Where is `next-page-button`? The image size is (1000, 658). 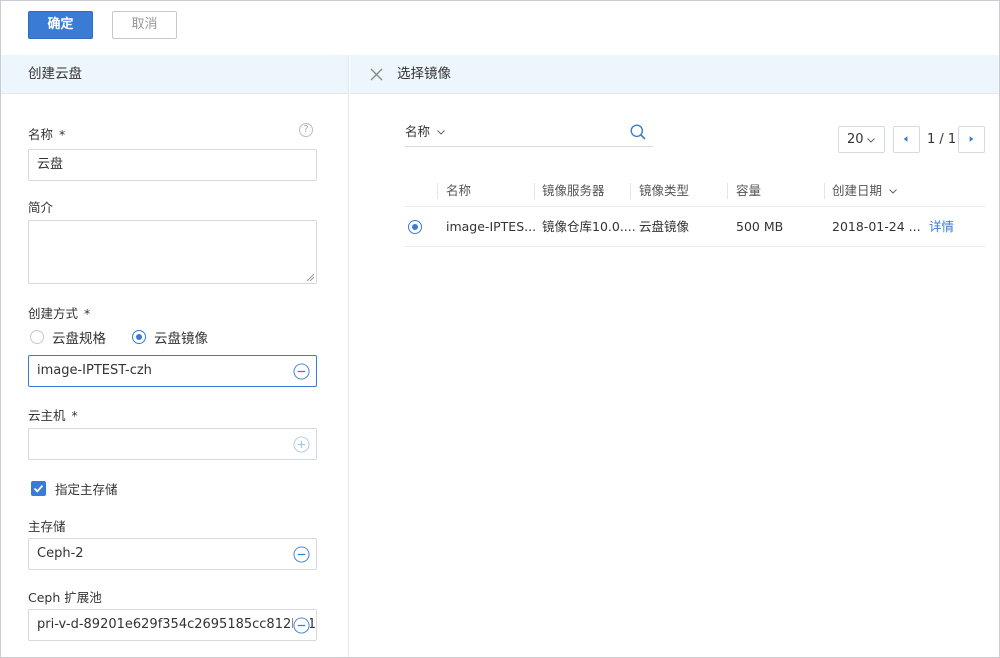
next-page-button is located at coordinates (971, 139).